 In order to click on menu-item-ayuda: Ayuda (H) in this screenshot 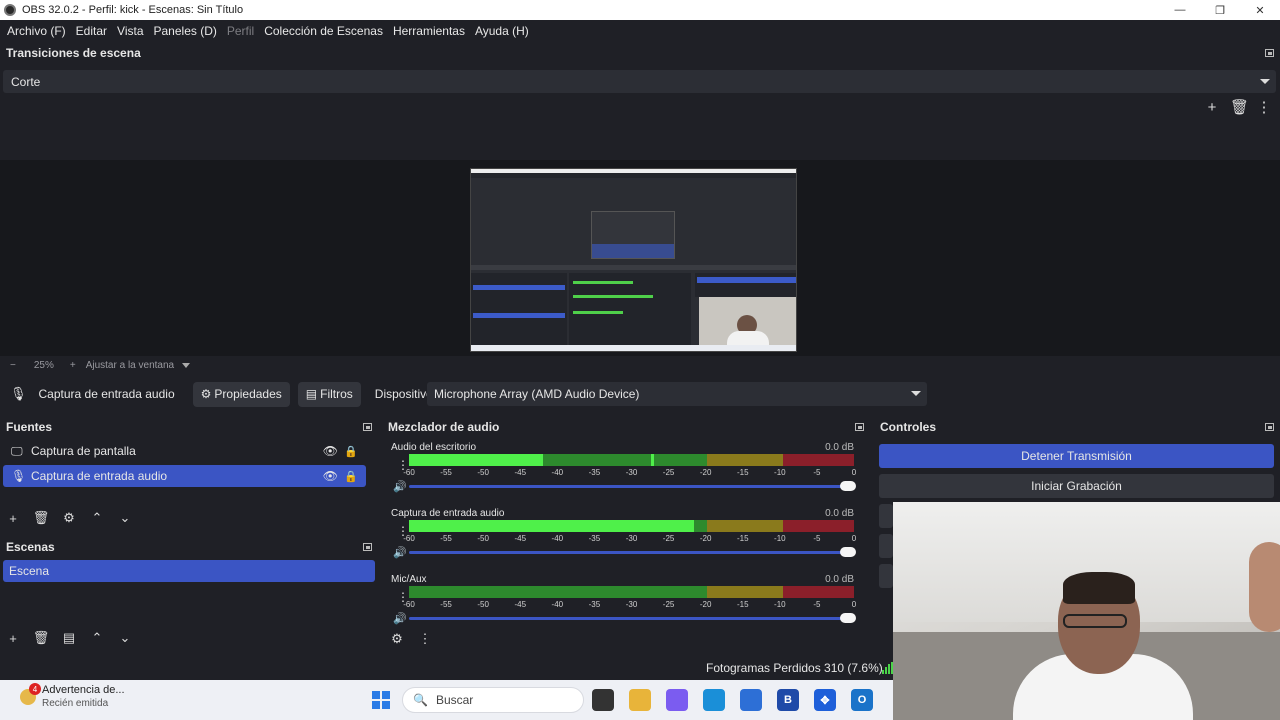, I will do `click(502, 31)`.